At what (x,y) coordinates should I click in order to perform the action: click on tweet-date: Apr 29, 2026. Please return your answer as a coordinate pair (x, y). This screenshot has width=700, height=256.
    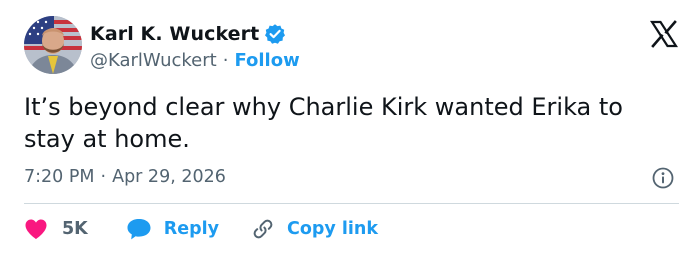
    Looking at the image, I should click on (169, 177).